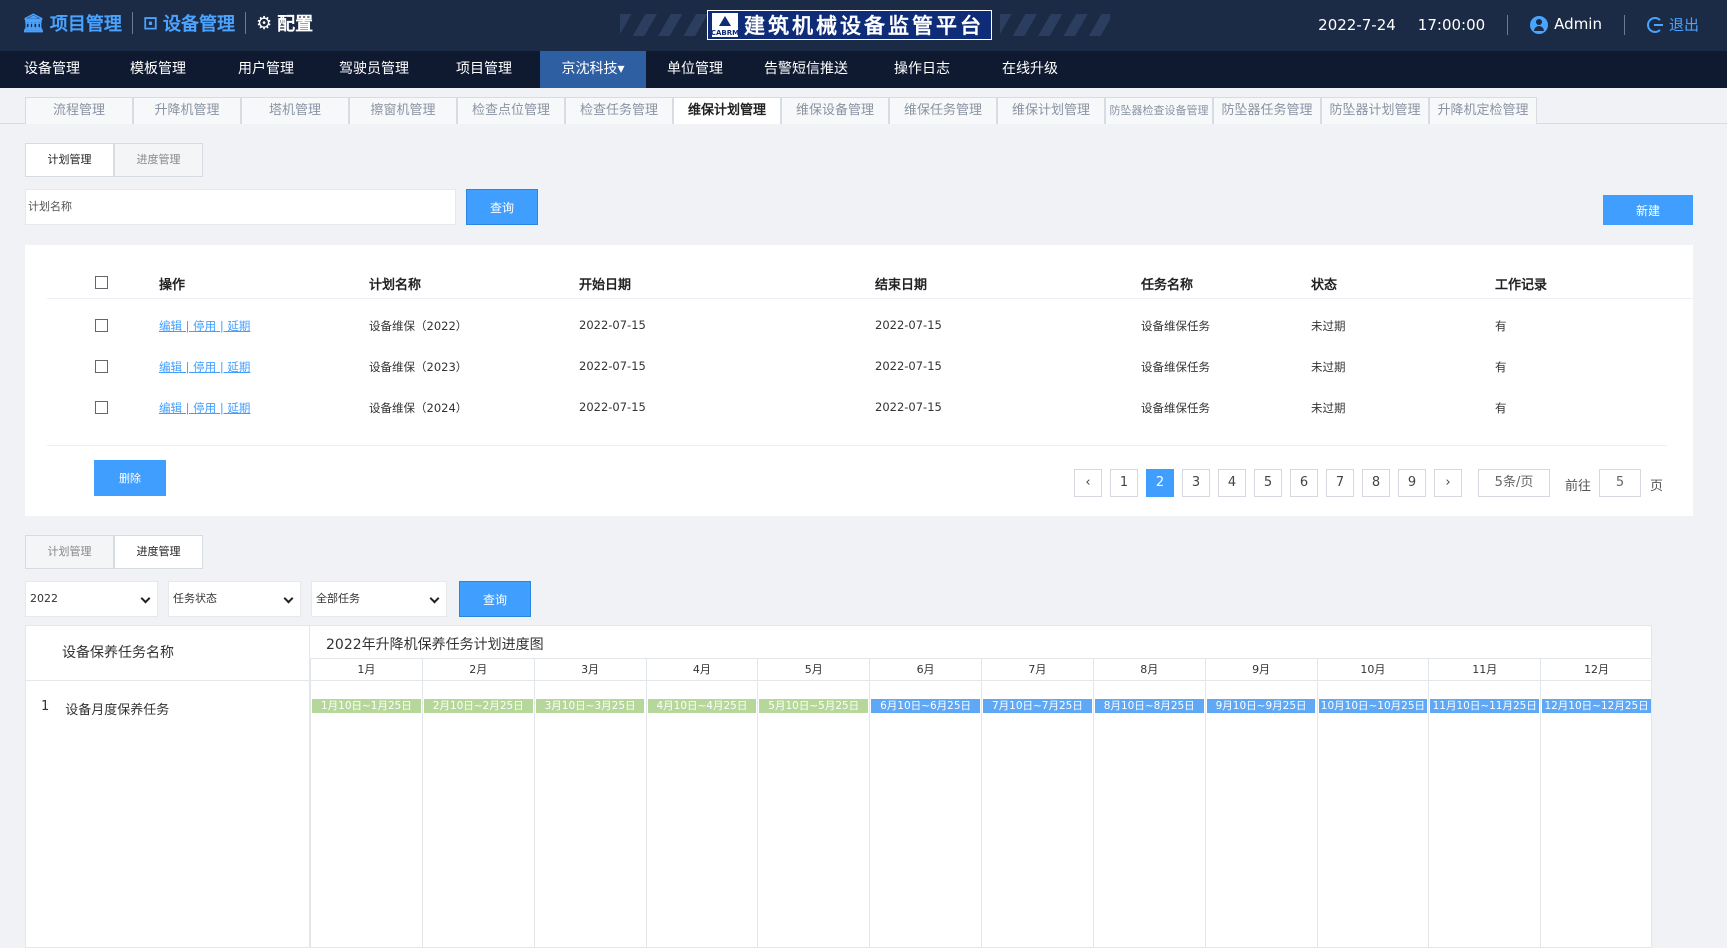  What do you see at coordinates (1596, 670) in the screenshot?
I see `gantt-month-label: 12月` at bounding box center [1596, 670].